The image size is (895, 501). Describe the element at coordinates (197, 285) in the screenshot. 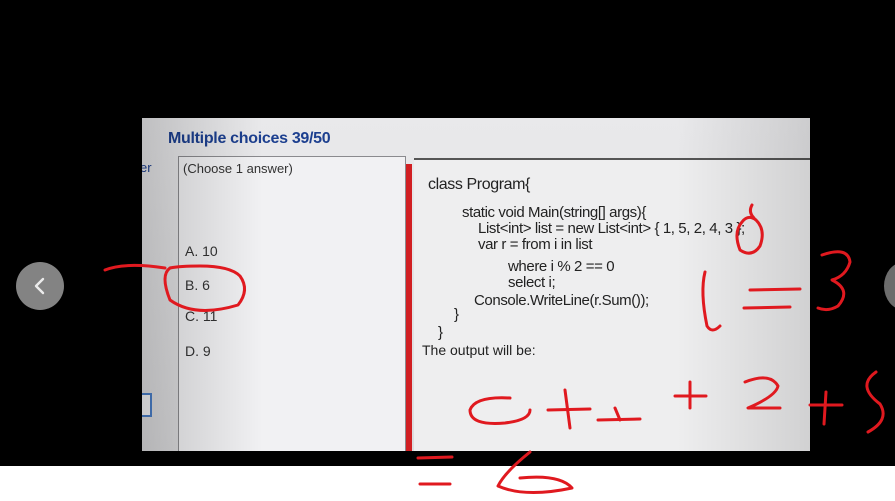

I see `option-b: B. 6` at that location.